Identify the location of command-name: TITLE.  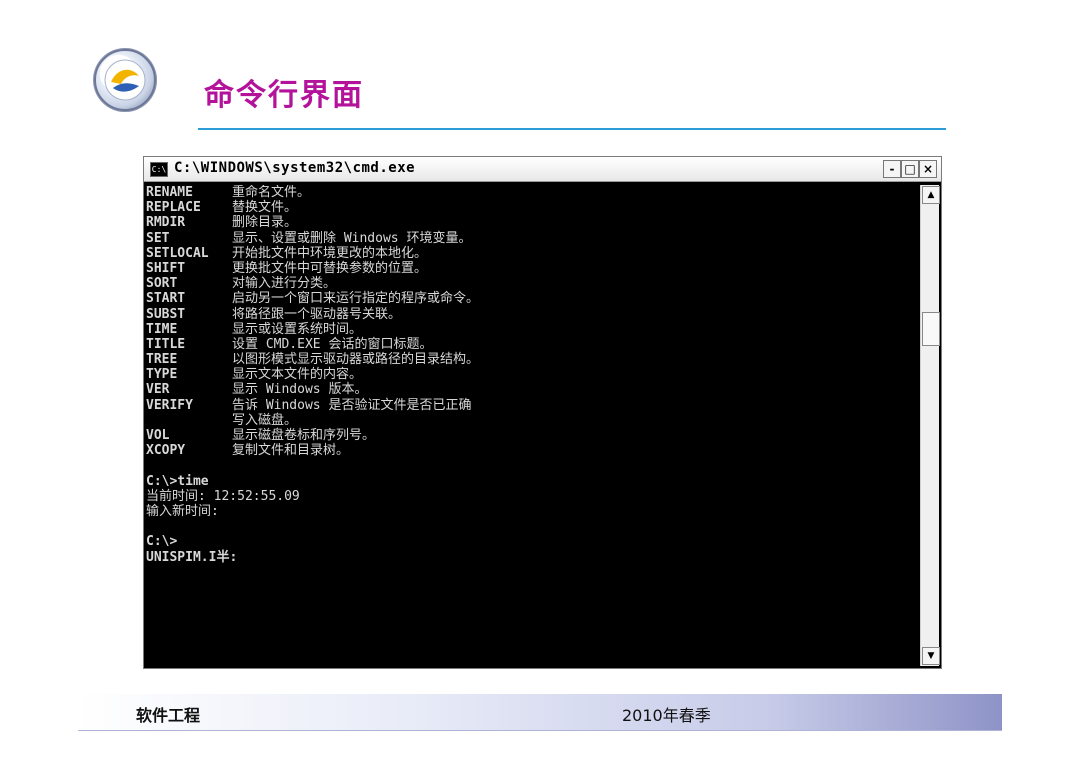
(166, 344).